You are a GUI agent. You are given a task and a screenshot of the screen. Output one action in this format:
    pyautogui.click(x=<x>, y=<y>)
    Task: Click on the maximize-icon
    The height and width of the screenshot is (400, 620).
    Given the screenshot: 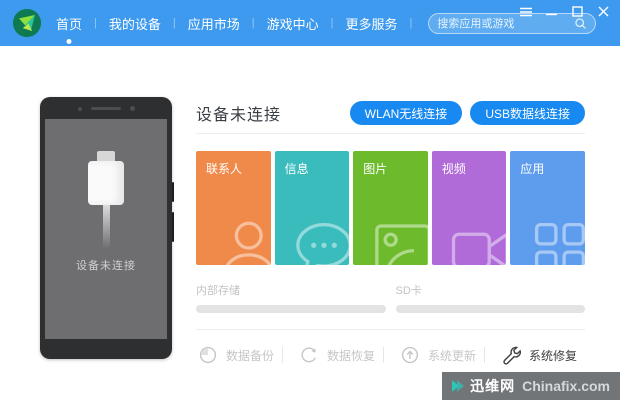 What is the action you would take?
    pyautogui.click(x=577, y=11)
    